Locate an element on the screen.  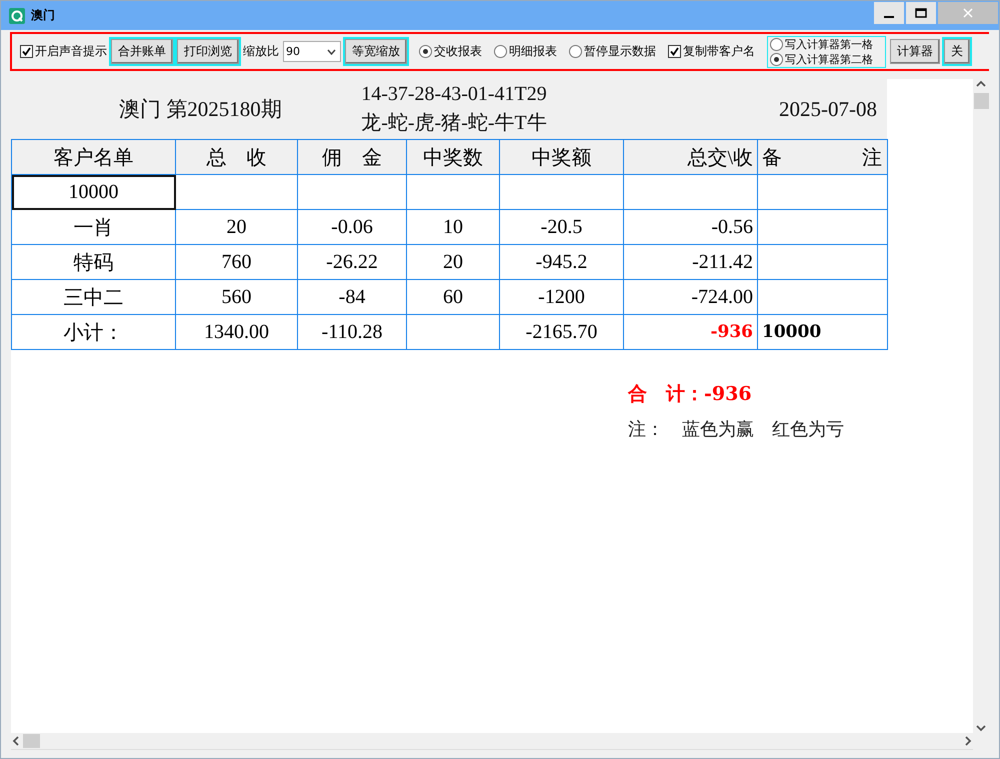
close-icon is located at coordinates (968, 13).